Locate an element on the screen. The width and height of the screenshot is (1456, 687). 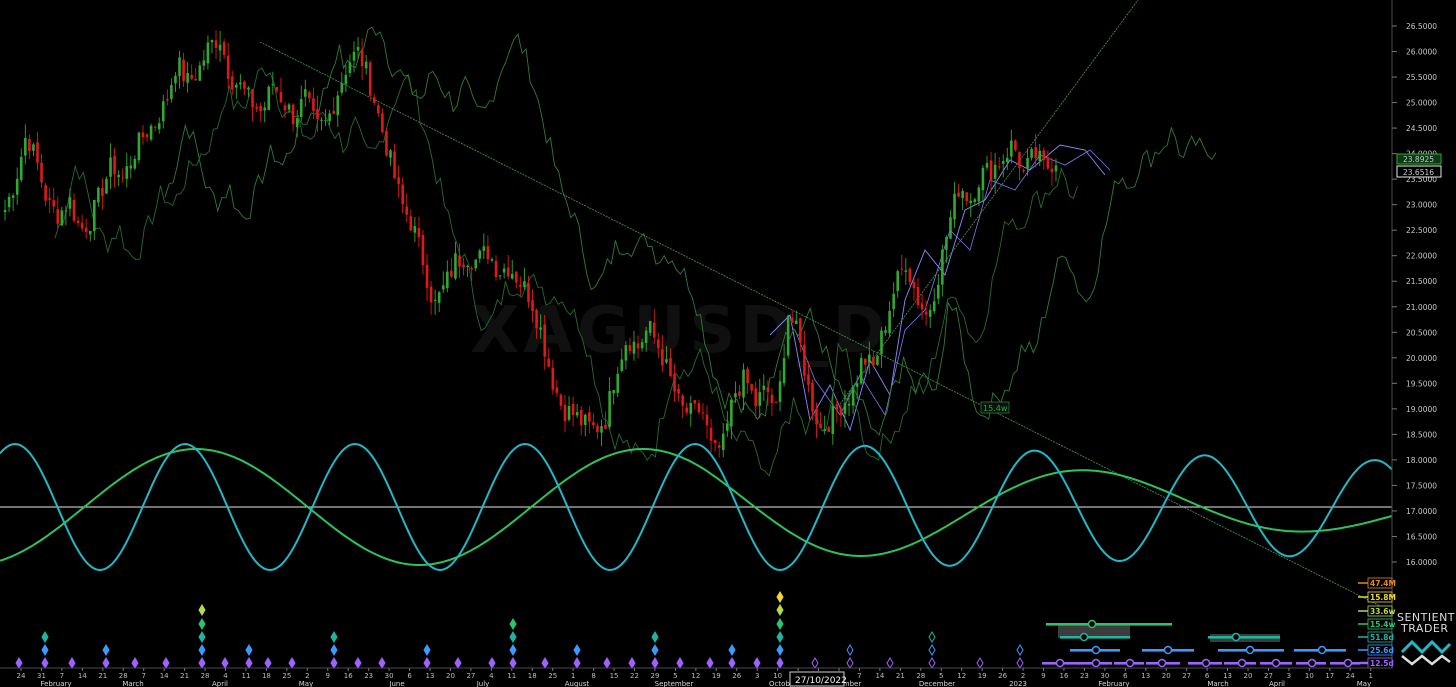
x-tick-label: 28 is located at coordinates (920, 676).